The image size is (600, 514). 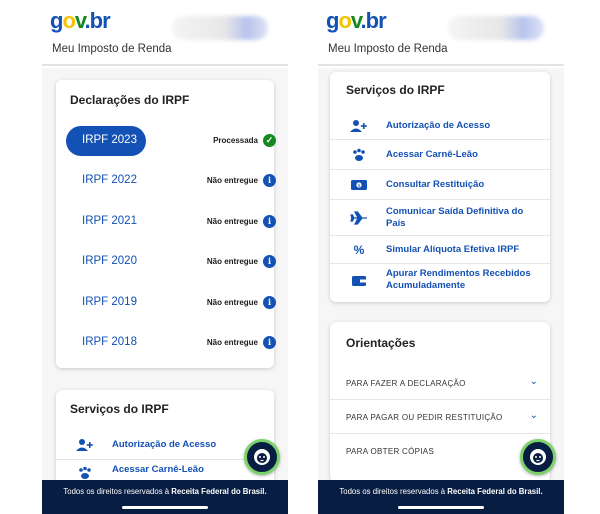 I want to click on declaration-year: IRPF 2023, so click(x=109, y=140).